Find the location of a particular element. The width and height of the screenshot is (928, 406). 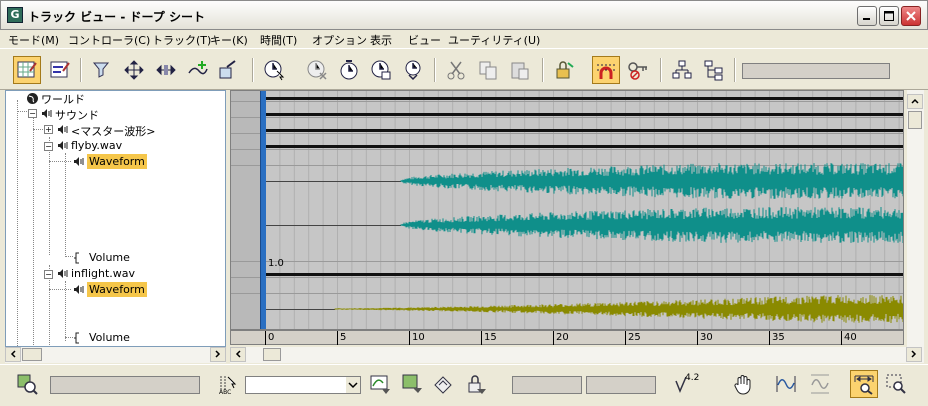

tick-label: 30 is located at coordinates (706, 337).